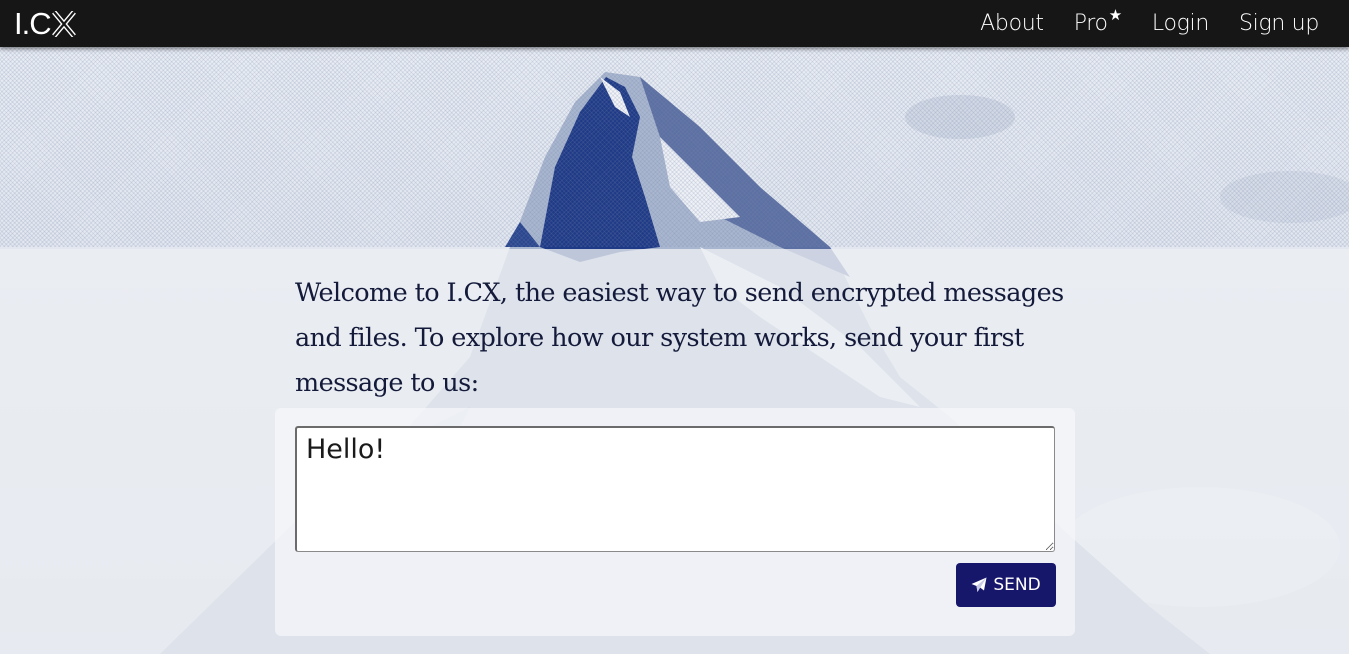 The width and height of the screenshot is (1349, 654). I want to click on top-navbar: I.C About Pro ★ Login Sign up, so click(674, 23).